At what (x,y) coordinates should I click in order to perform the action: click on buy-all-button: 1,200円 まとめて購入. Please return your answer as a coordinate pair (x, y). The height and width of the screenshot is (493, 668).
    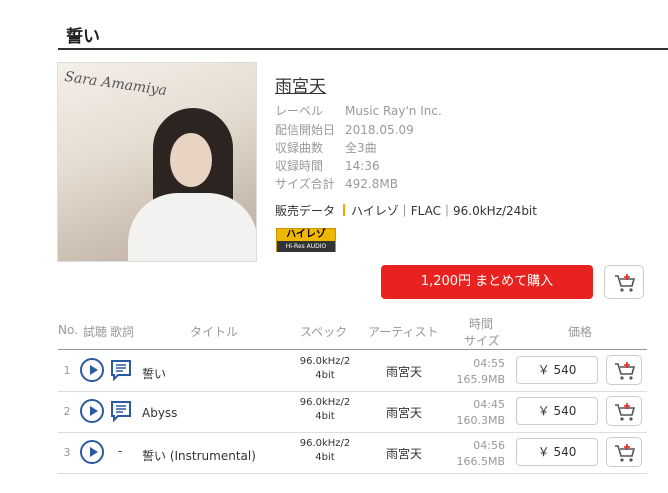
    Looking at the image, I should click on (487, 282).